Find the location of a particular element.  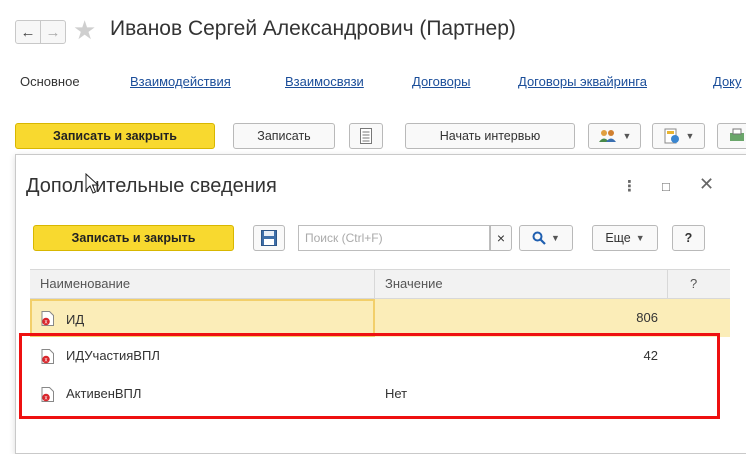

name-cell: x АктивенВПЛ is located at coordinates (202, 394).